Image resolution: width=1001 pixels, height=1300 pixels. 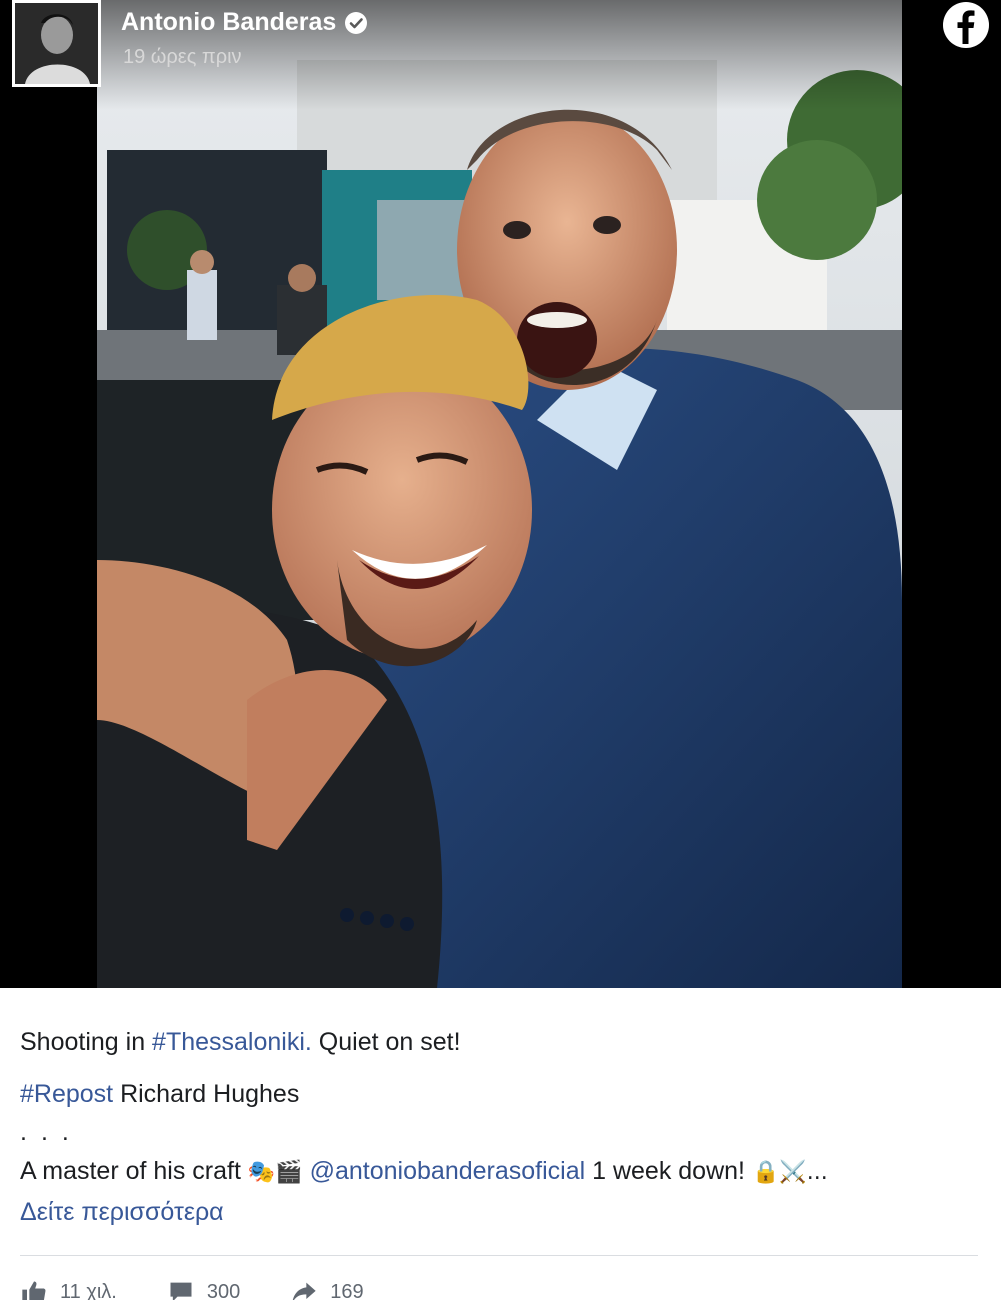 I want to click on emoji-theater-clapper: 🎭🎬, so click(x=275, y=1172).